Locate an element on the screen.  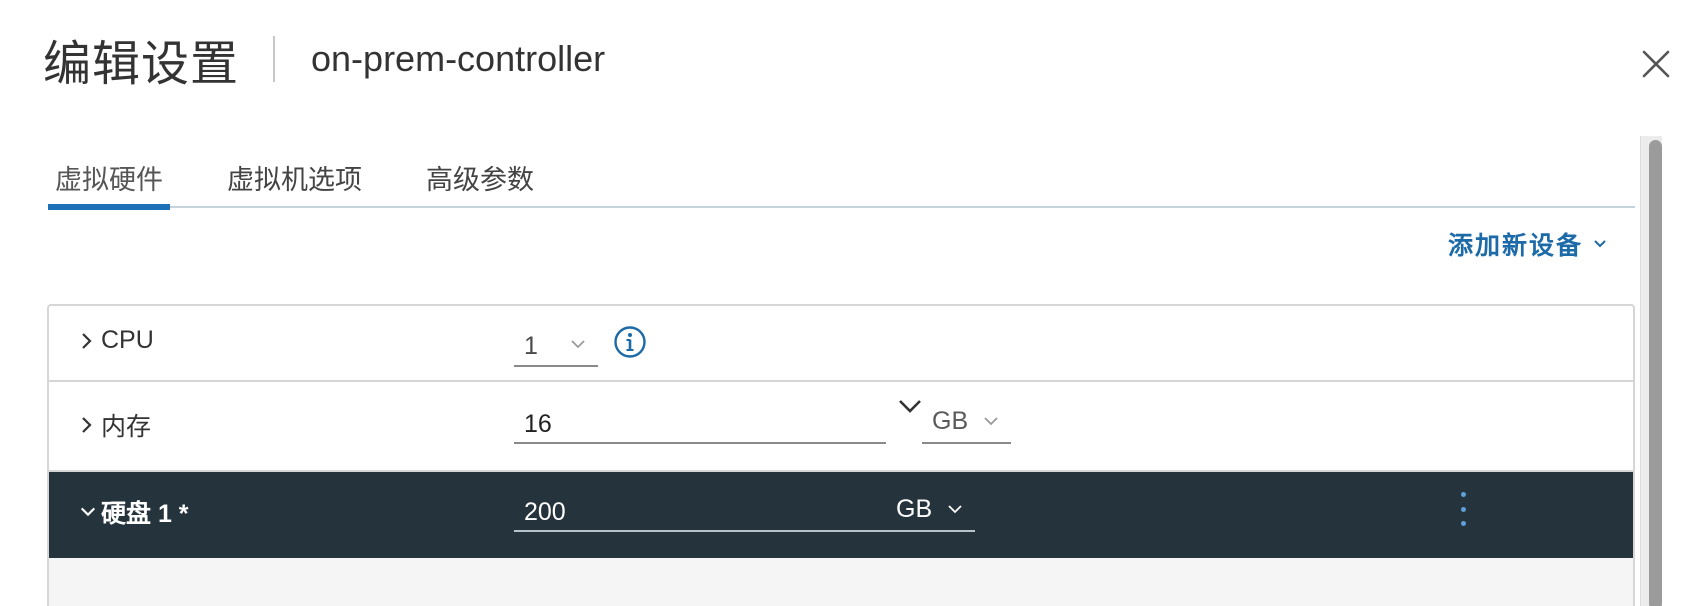
tab-label: 虚拟机选项 is located at coordinates (294, 180).